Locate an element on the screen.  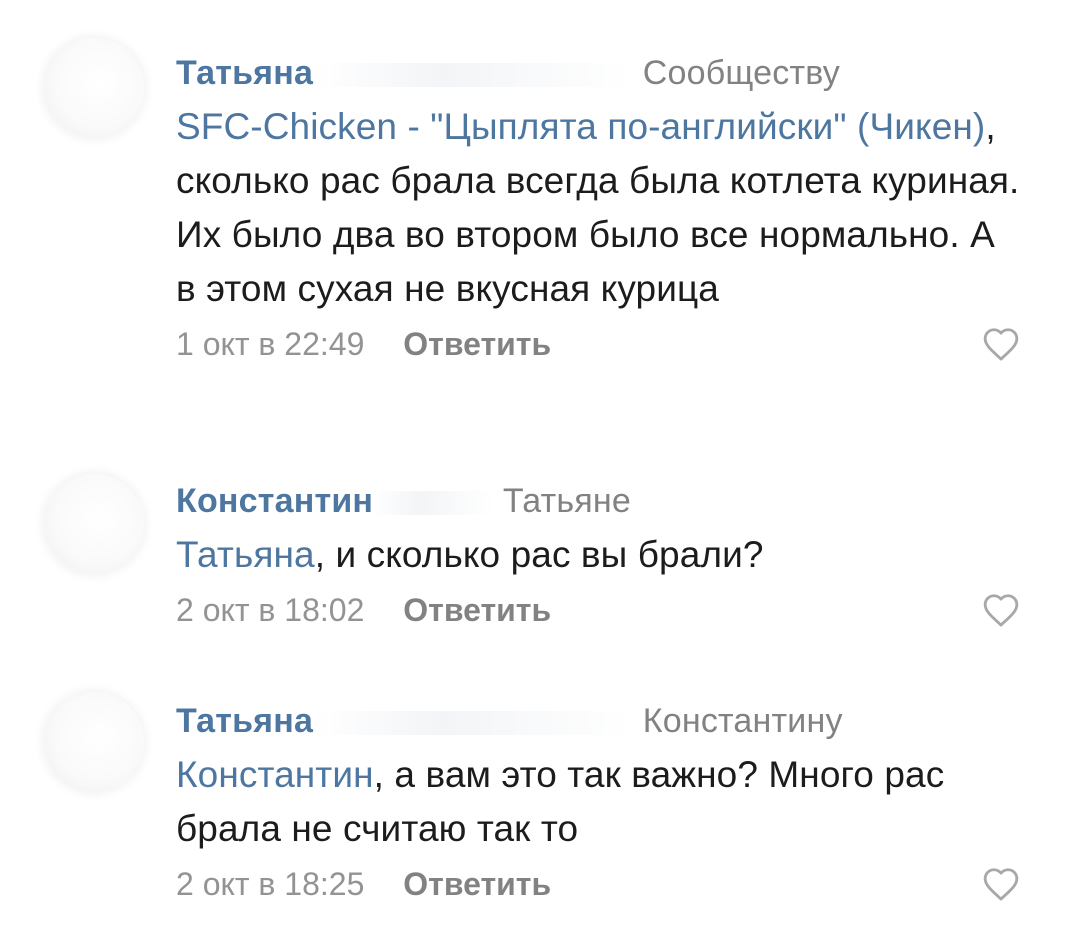
author-name: Константин is located at coordinates (274, 501).